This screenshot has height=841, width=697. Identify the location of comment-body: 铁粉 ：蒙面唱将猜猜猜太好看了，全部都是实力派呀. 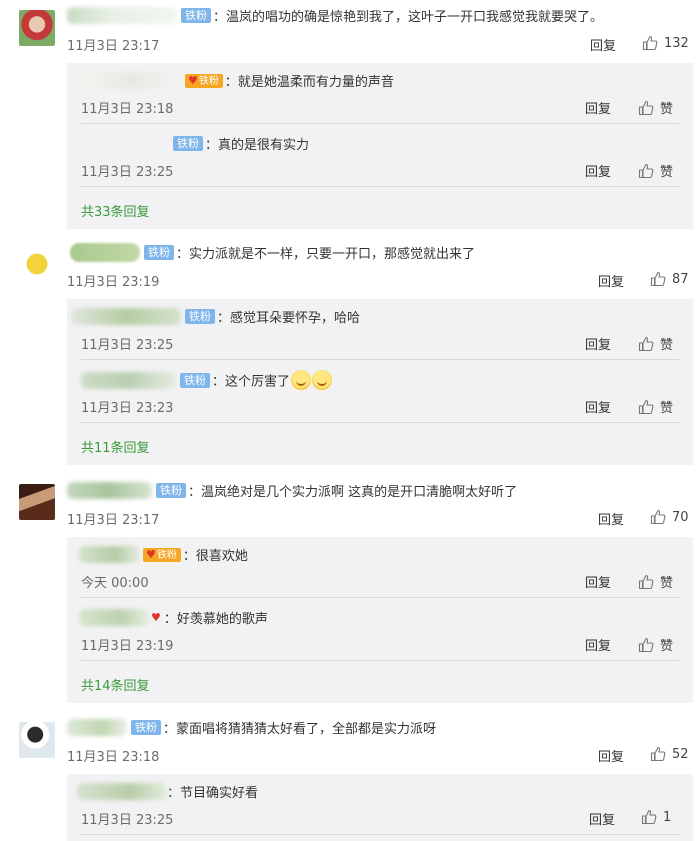
(251, 727).